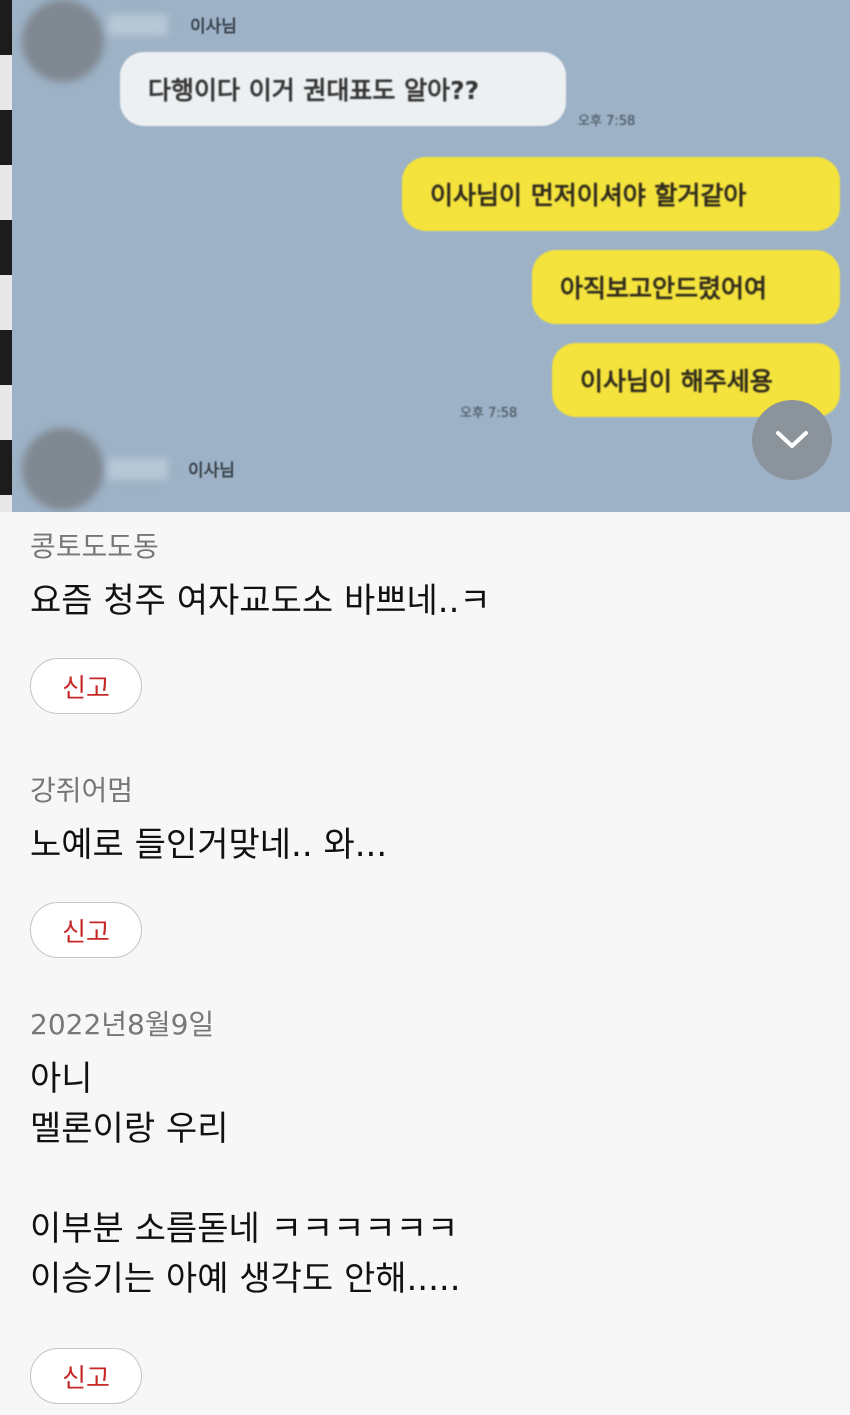  I want to click on scroll-down-button, so click(792, 440).